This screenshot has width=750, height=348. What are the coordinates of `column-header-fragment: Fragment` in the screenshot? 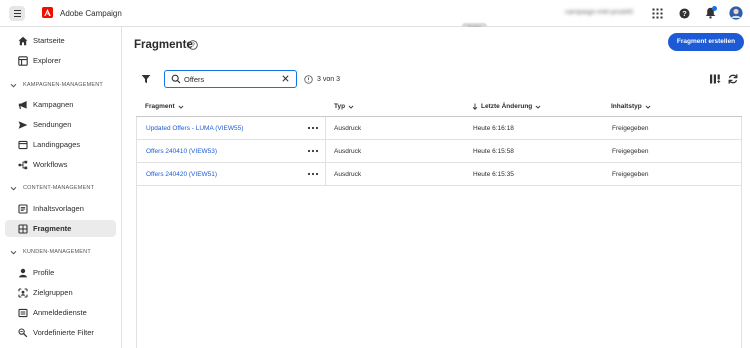 It's located at (164, 106).